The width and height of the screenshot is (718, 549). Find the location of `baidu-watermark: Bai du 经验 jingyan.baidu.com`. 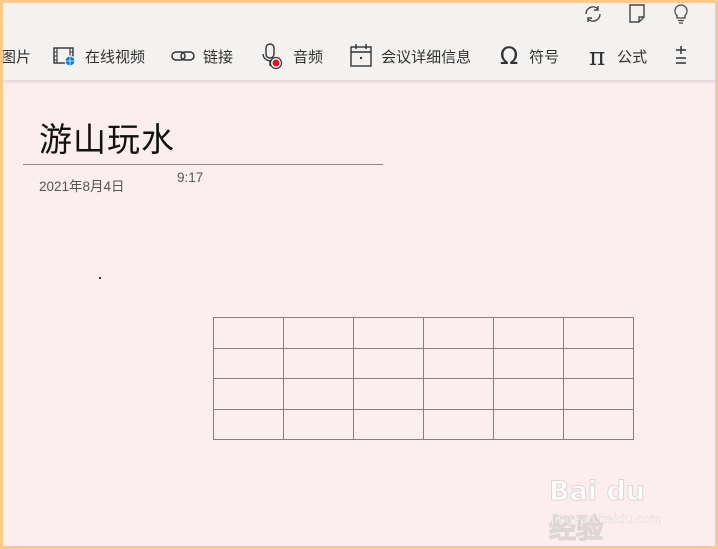

baidu-watermark: Bai du 经验 jingyan.baidu.com is located at coordinates (614, 511).